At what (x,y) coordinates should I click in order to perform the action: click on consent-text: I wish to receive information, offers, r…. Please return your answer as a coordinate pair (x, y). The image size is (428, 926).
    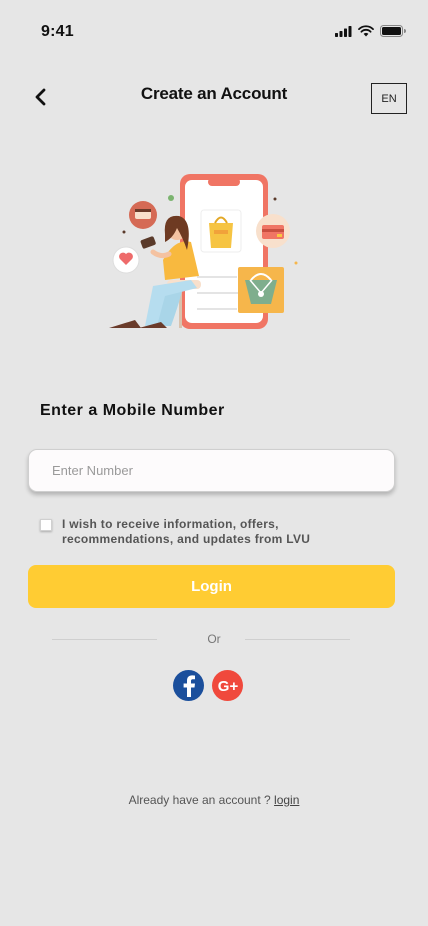
    Looking at the image, I should click on (186, 531).